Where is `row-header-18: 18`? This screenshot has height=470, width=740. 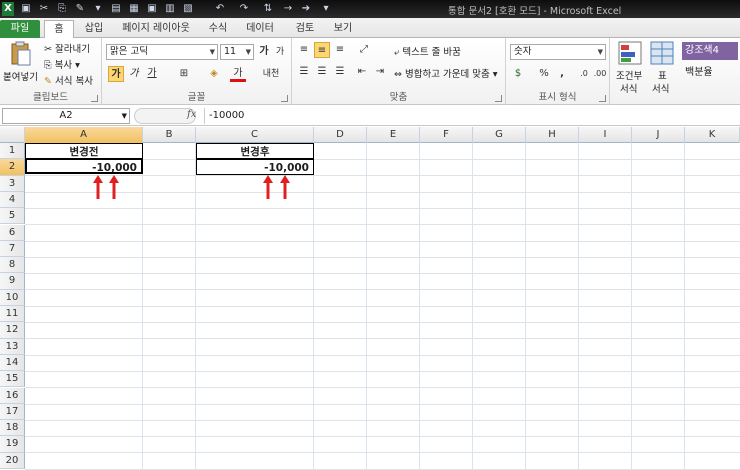 row-header-18: 18 is located at coordinates (12, 428).